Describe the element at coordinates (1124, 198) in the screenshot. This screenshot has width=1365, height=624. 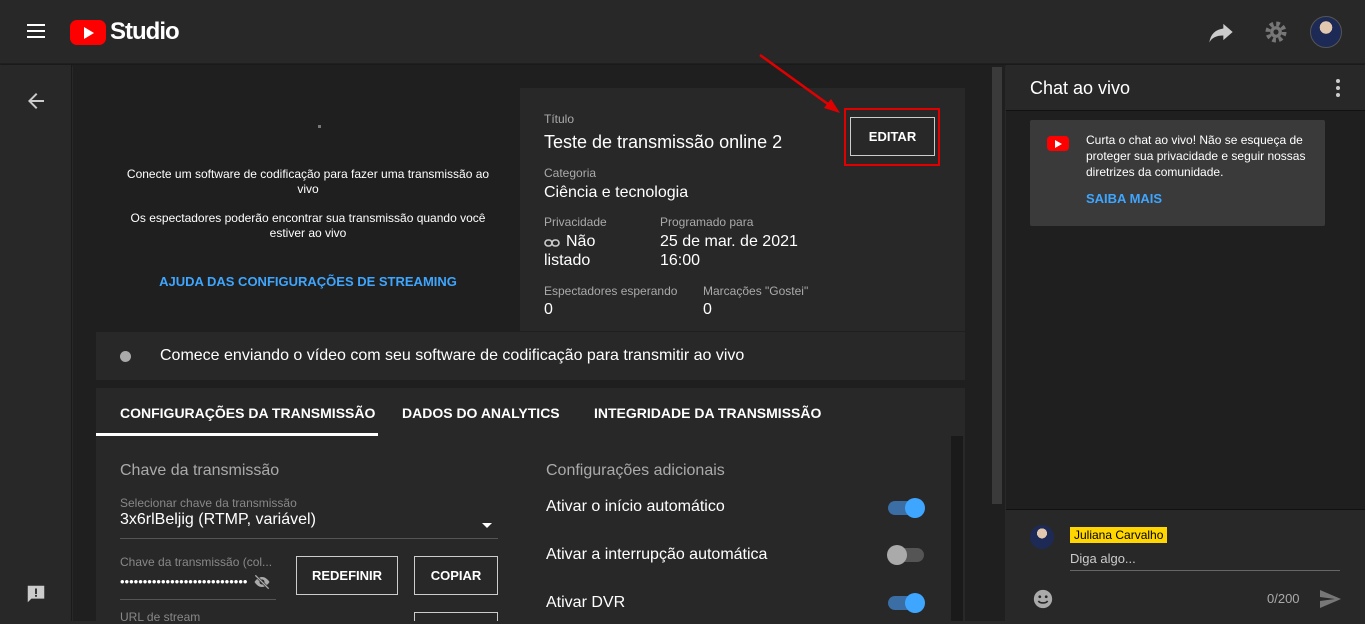
I see `learn-more-link: SAIBA MAIS` at that location.